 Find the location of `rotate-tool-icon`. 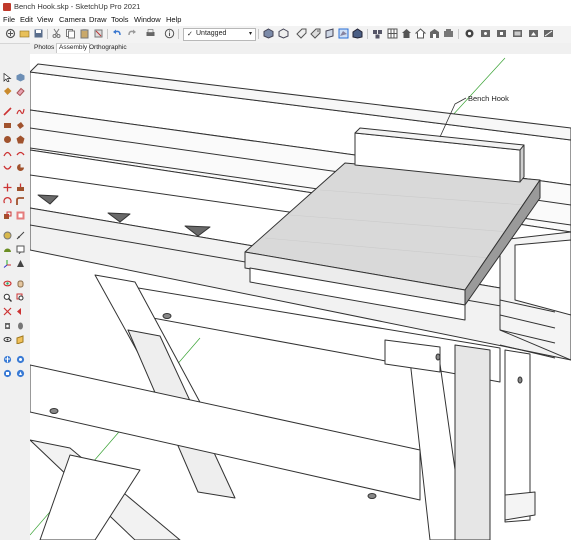

rotate-tool-icon is located at coordinates (7, 201).